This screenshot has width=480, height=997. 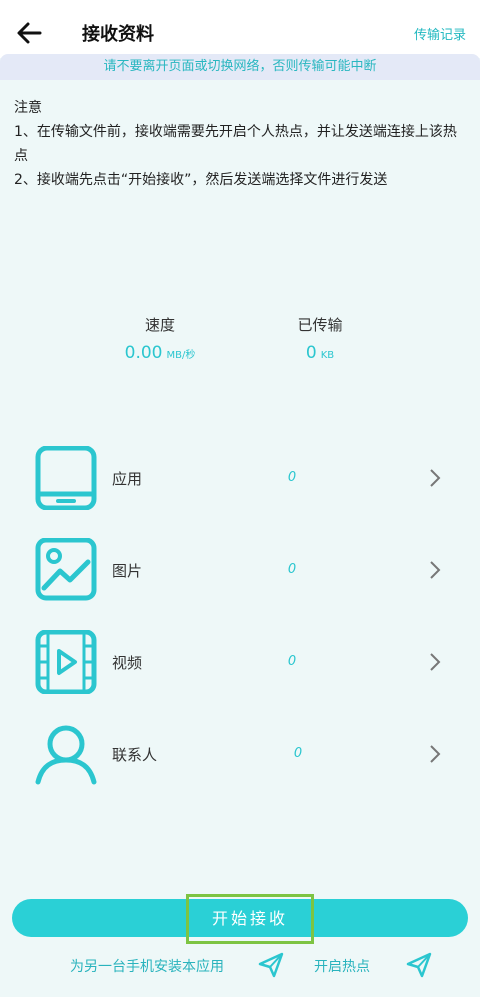 I want to click on image-icon, so click(x=66, y=569).